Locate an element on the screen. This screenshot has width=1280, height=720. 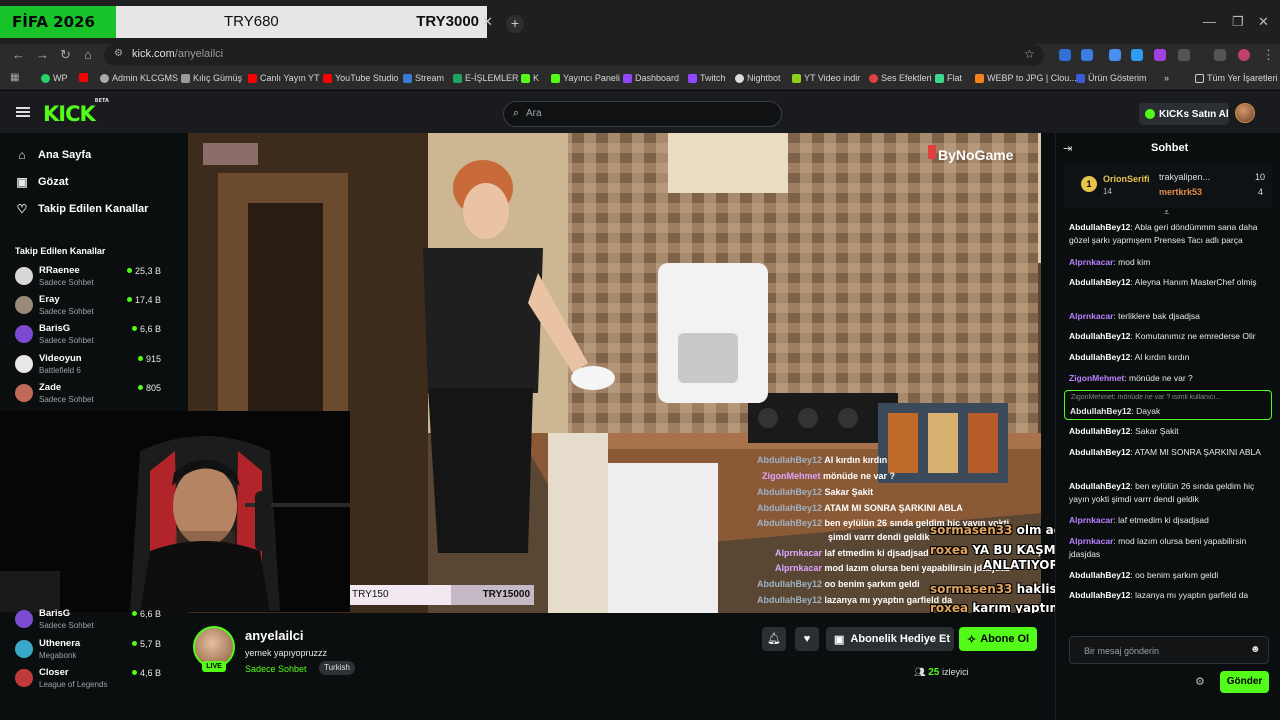
sidebar-item-browse: ▣ Gözat is located at coordinates (42, 182).